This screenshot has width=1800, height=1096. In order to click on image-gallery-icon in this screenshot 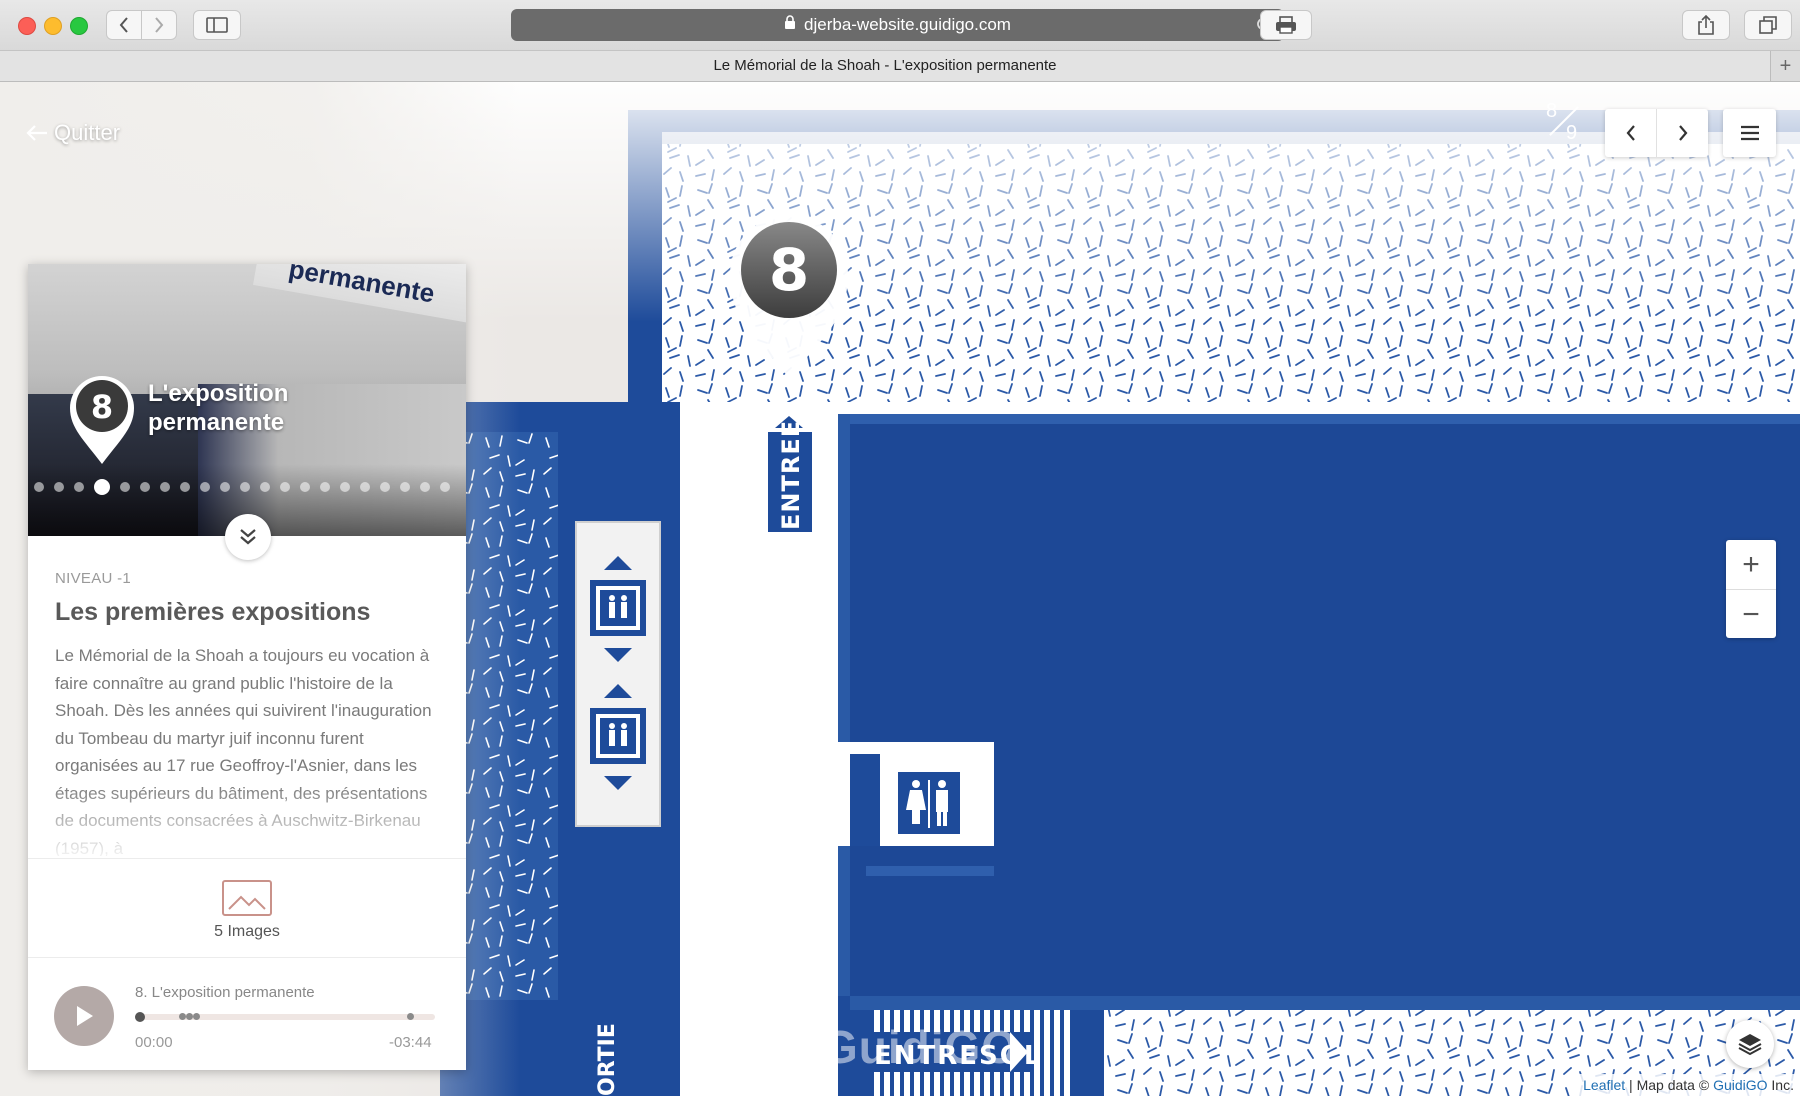, I will do `click(247, 898)`.